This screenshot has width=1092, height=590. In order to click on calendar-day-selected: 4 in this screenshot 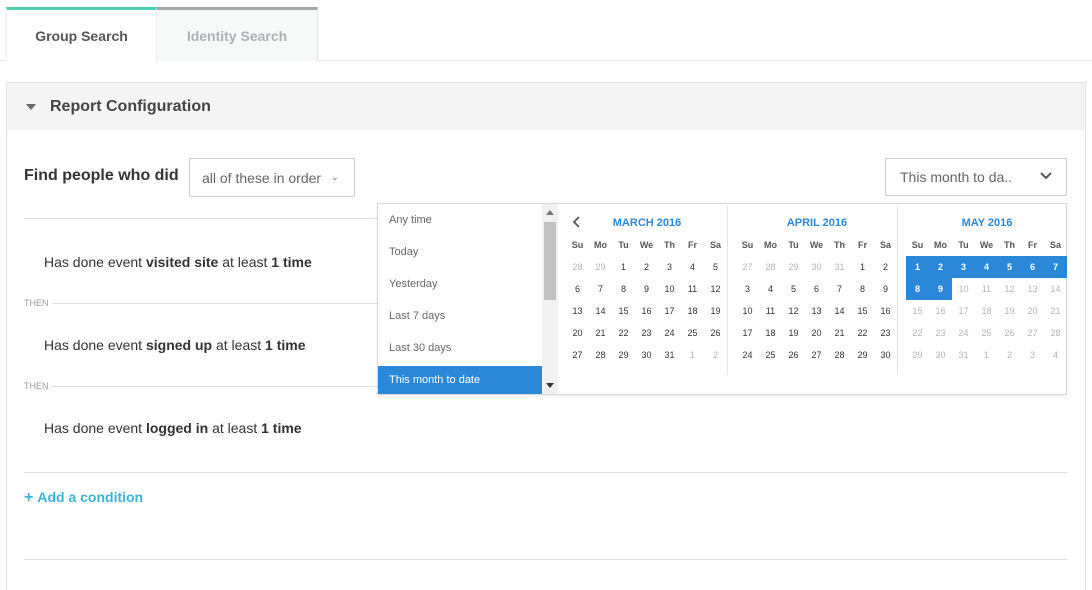, I will do `click(986, 267)`.